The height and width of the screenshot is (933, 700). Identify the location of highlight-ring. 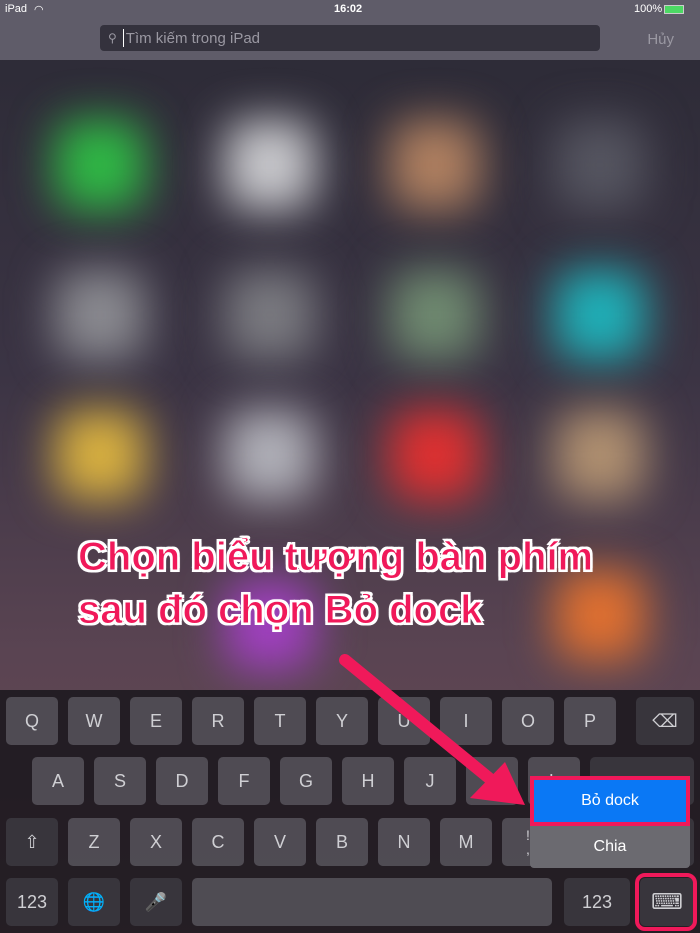
(666, 902).